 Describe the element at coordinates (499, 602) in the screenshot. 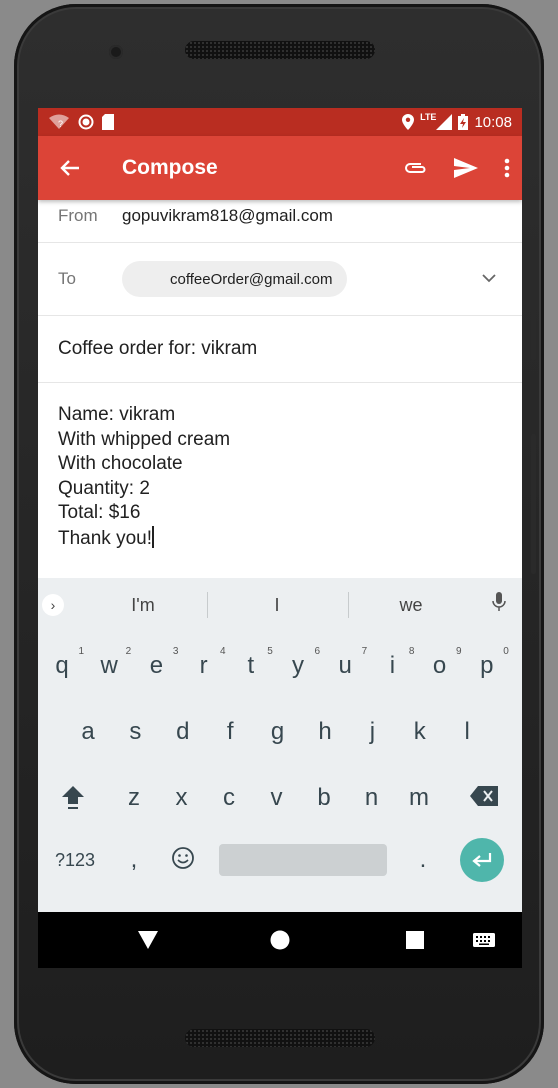

I see `mic-icon` at that location.